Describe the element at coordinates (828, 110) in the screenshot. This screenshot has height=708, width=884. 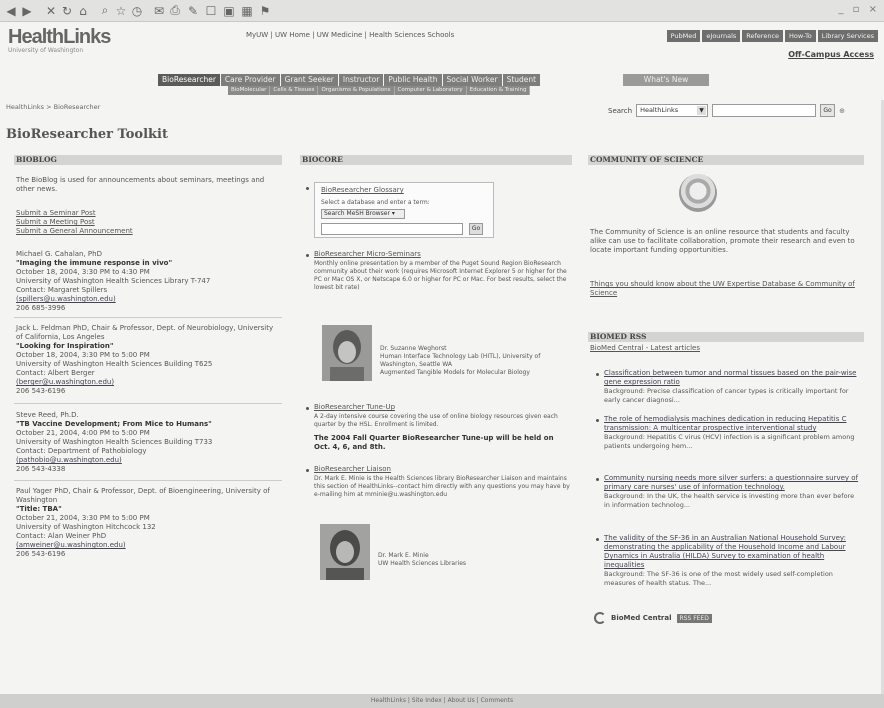
I see `search-go-button: Go` at that location.